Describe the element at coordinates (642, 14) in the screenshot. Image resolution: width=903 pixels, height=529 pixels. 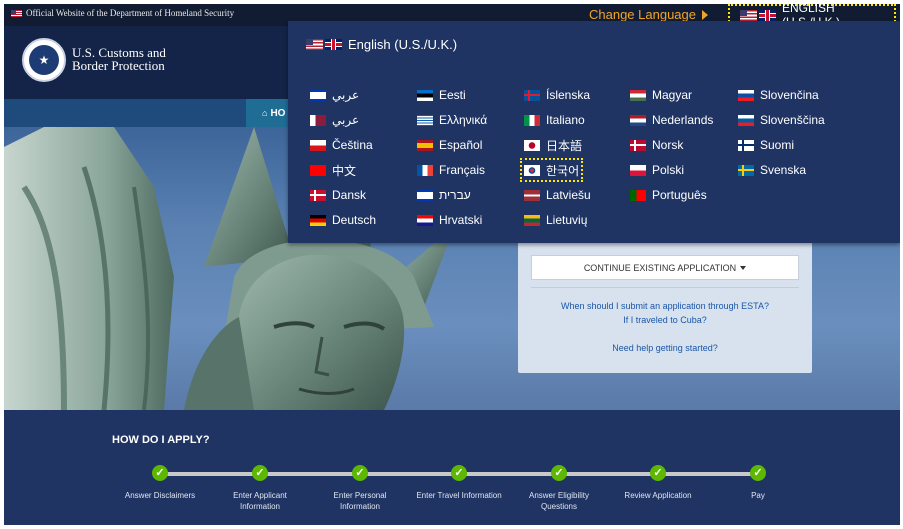
I see `change-language-label: Change Language` at that location.